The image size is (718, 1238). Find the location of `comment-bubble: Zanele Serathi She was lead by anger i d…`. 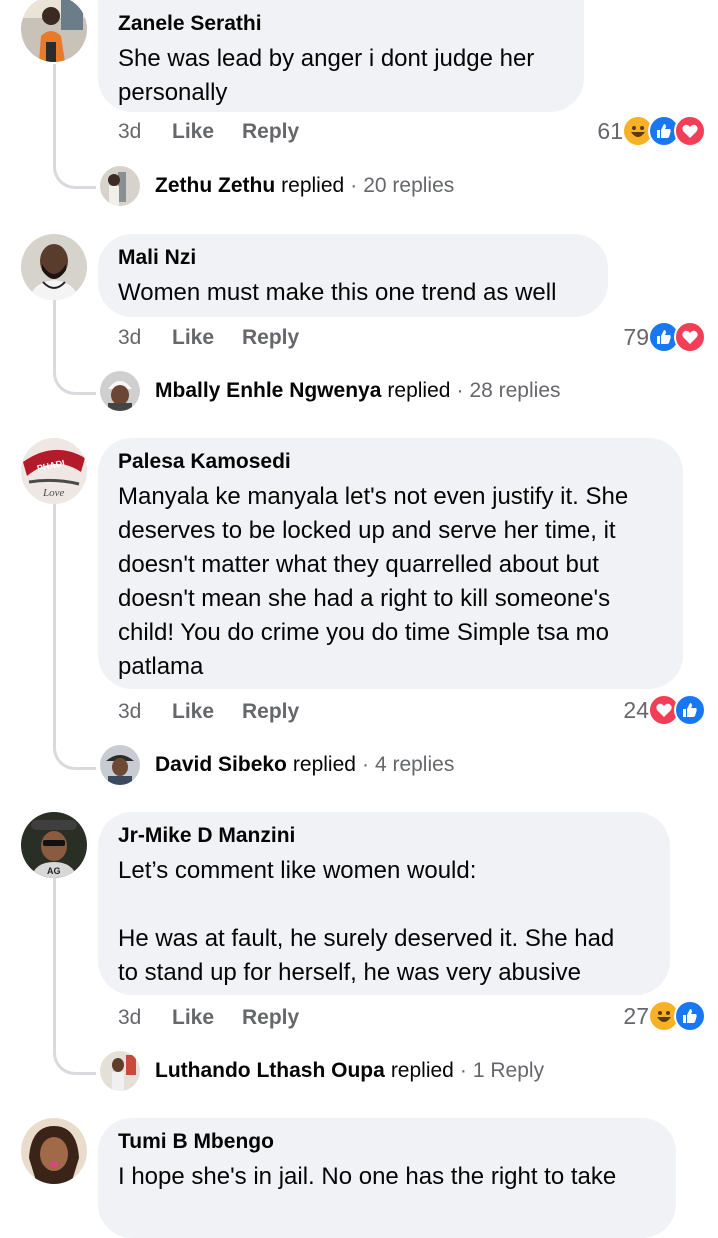

comment-bubble: Zanele Serathi She was lead by anger i d… is located at coordinates (341, 56).